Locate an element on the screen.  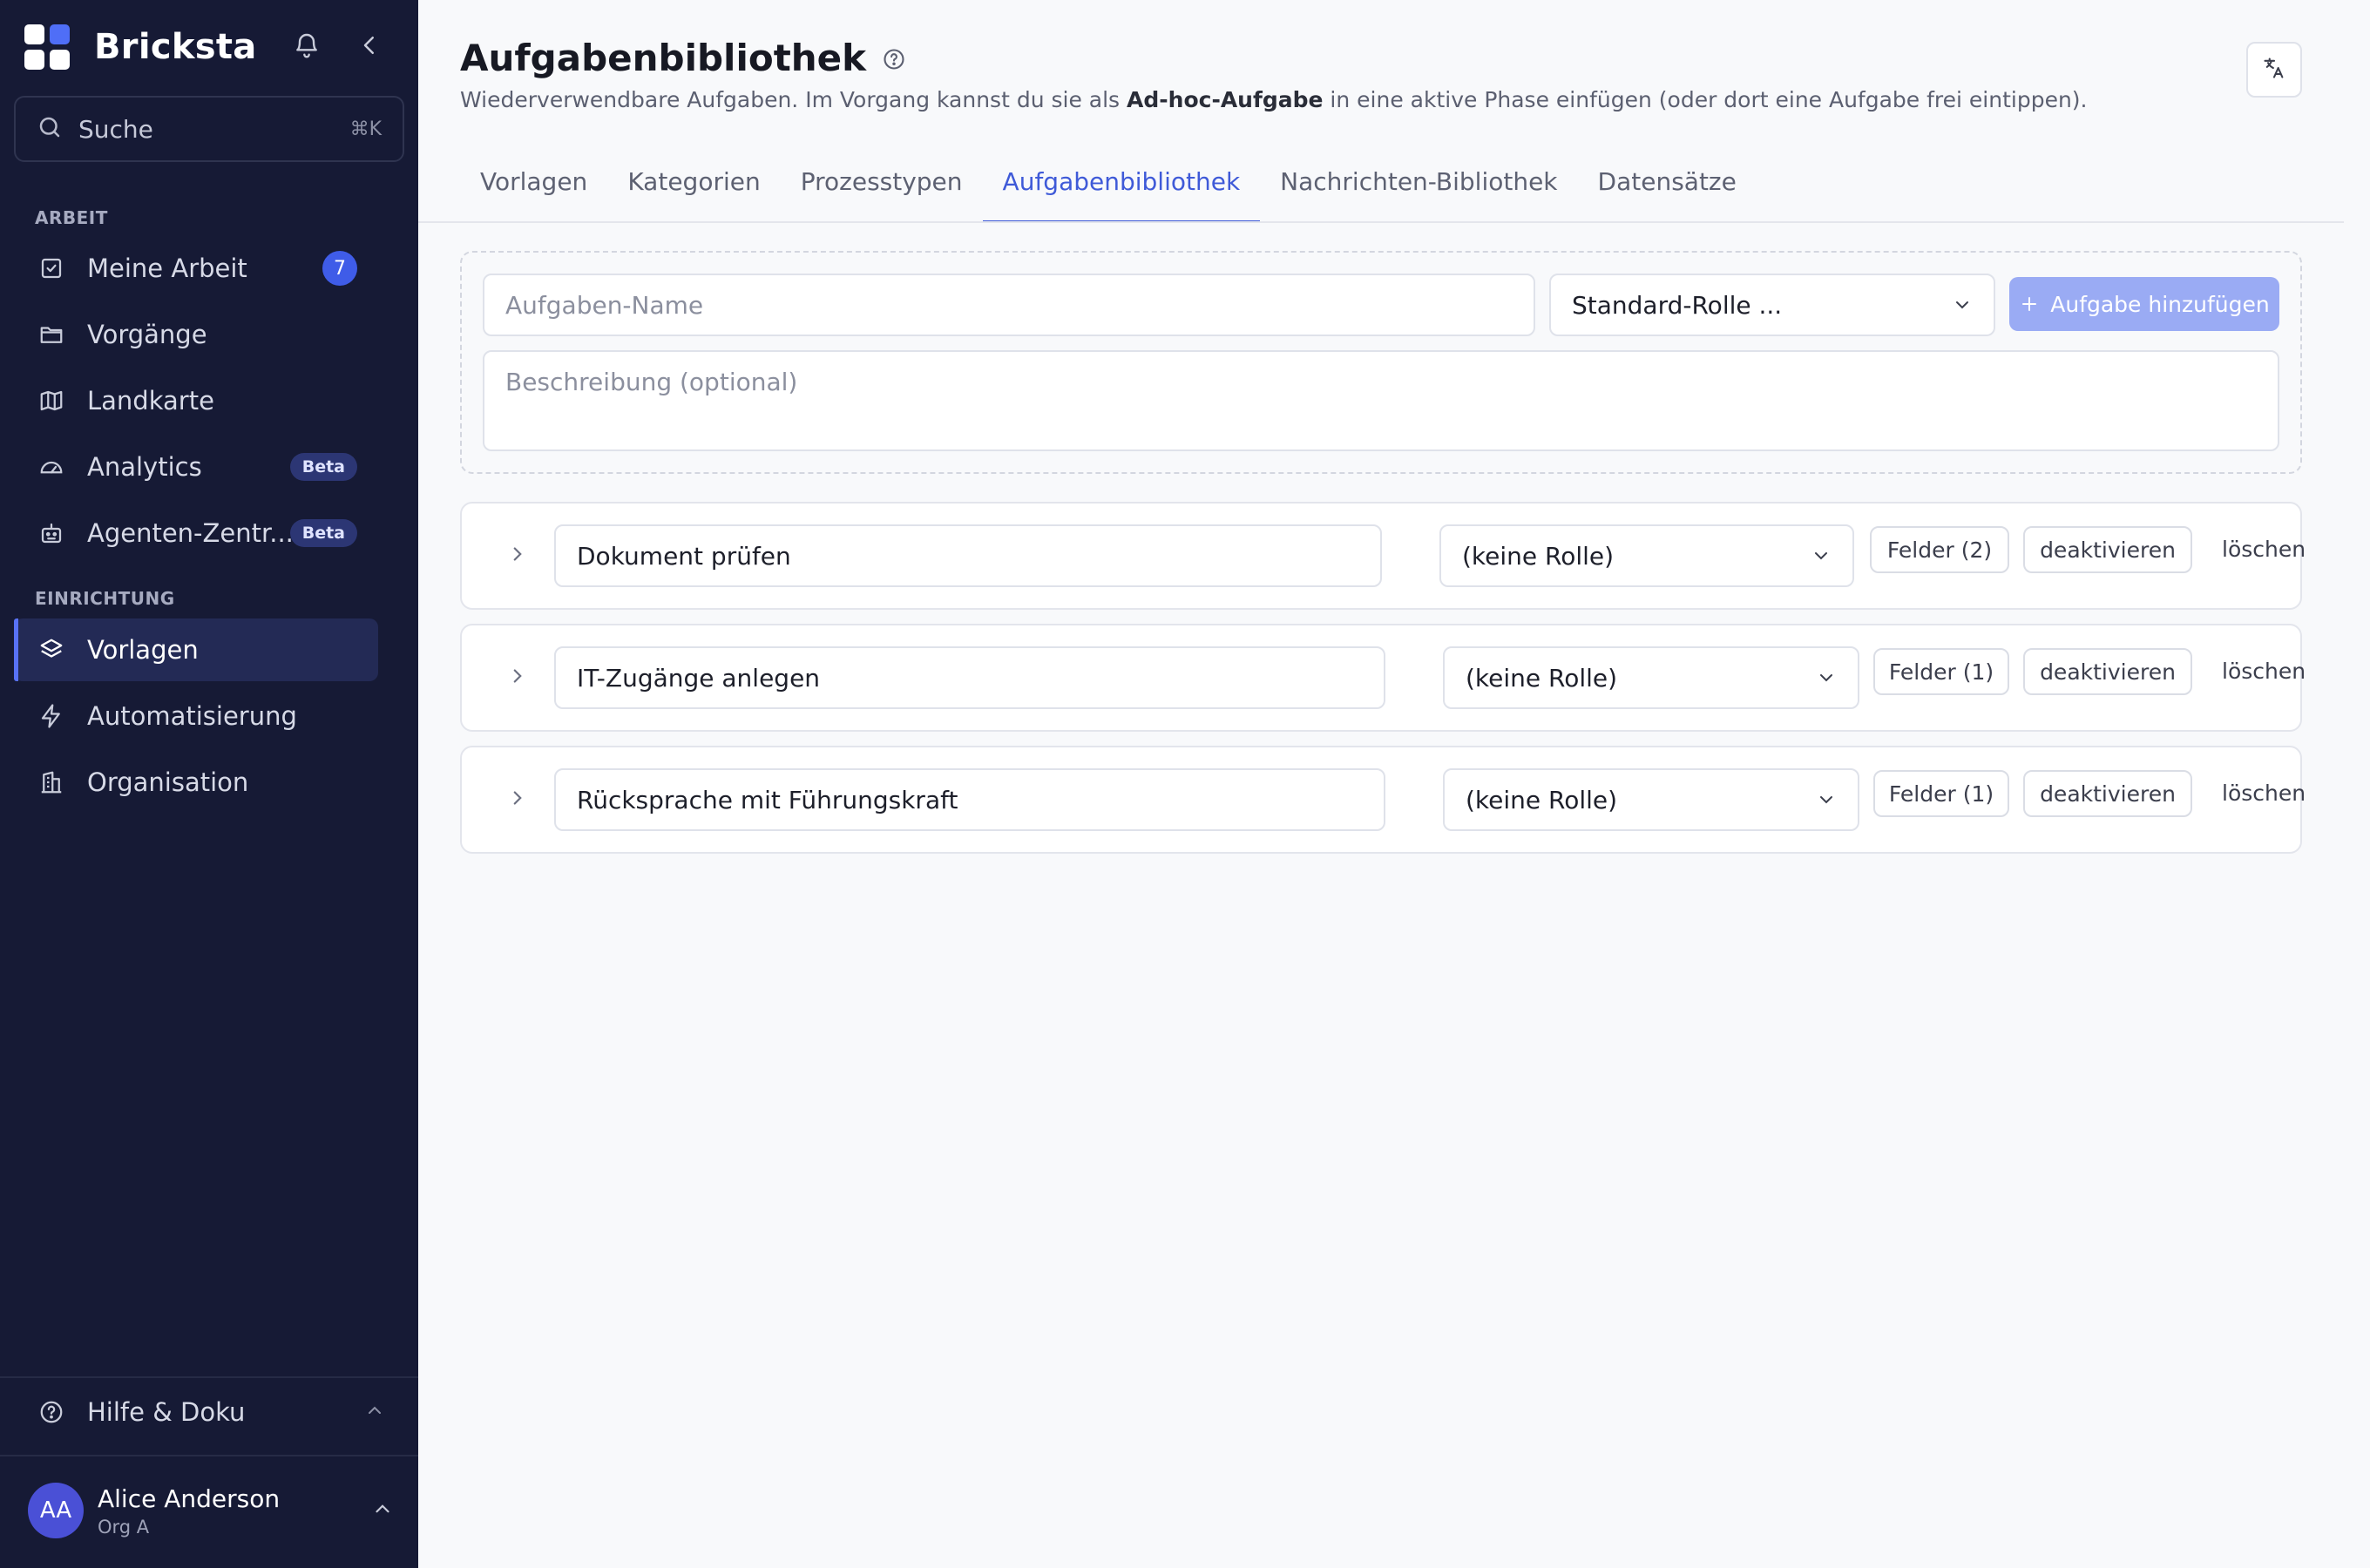
gauge-icon is located at coordinates (51, 467).